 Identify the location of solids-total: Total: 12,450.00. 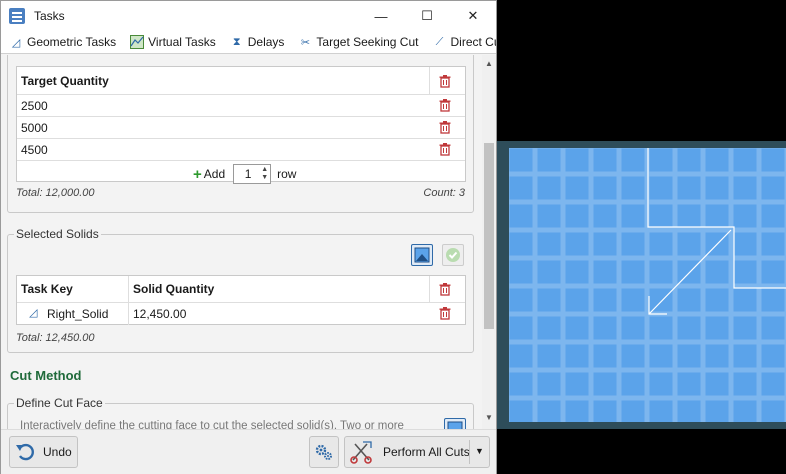
(55, 338).